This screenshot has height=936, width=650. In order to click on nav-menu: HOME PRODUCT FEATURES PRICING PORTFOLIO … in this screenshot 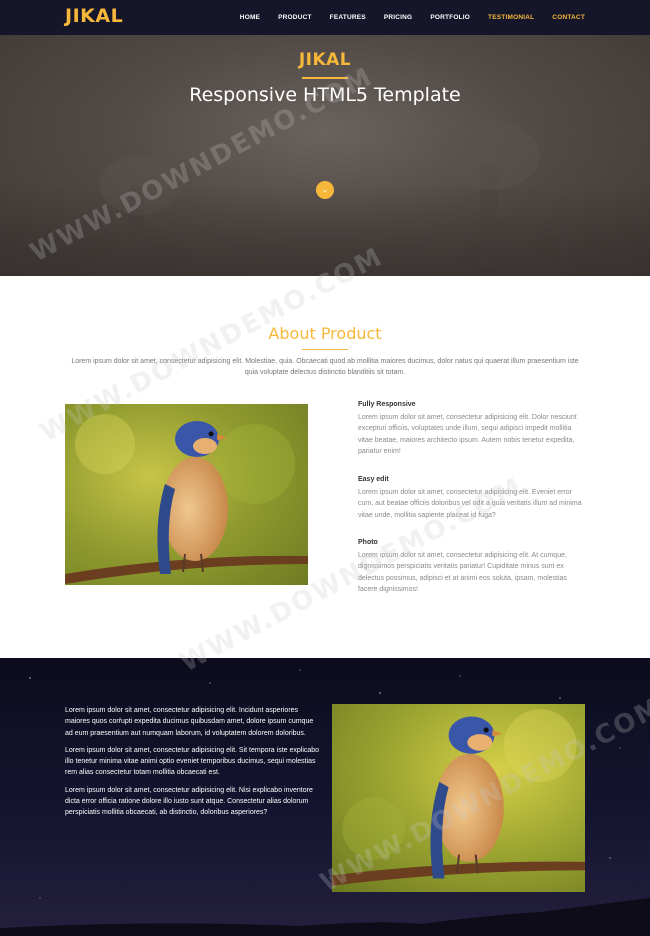, I will do `click(403, 17)`.